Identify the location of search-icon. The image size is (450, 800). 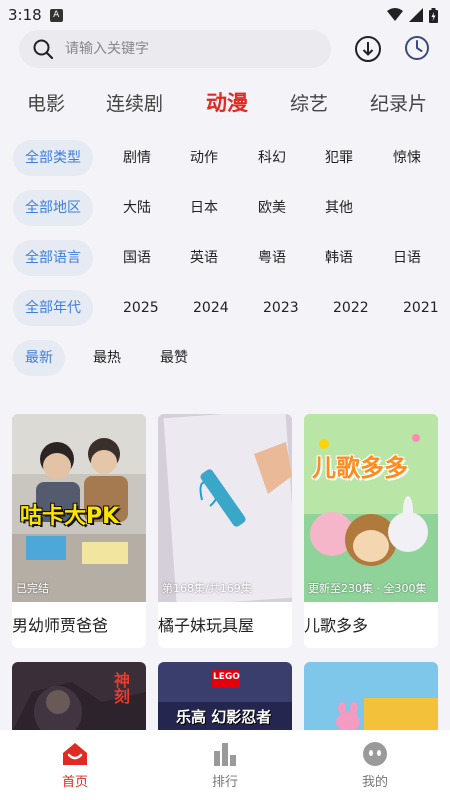
(43, 49).